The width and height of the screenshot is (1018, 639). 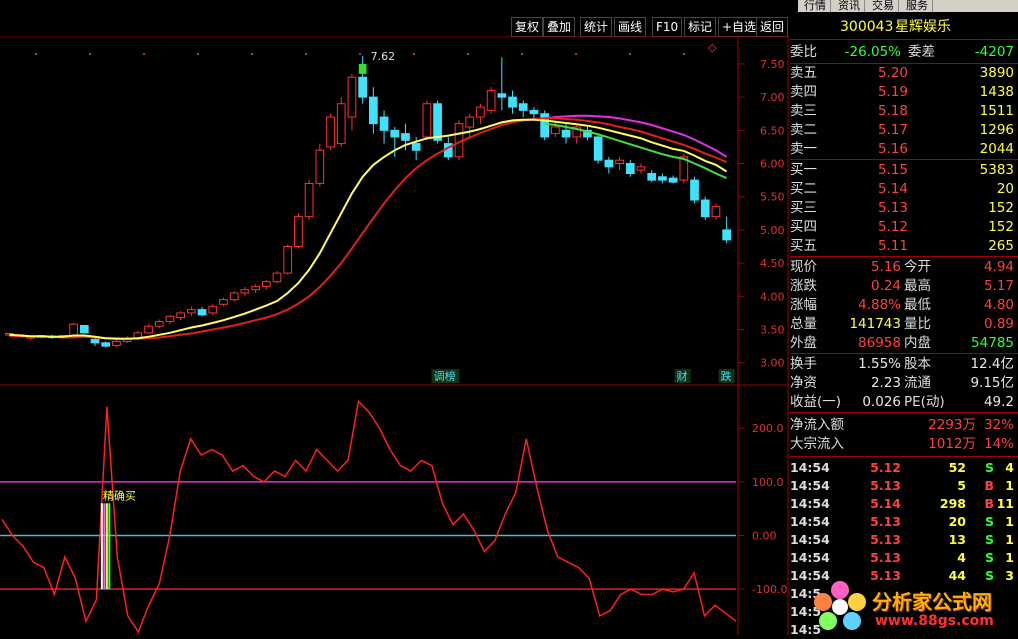 What do you see at coordinates (803, 208) in the screenshot?
I see `order-label: 买三` at bounding box center [803, 208].